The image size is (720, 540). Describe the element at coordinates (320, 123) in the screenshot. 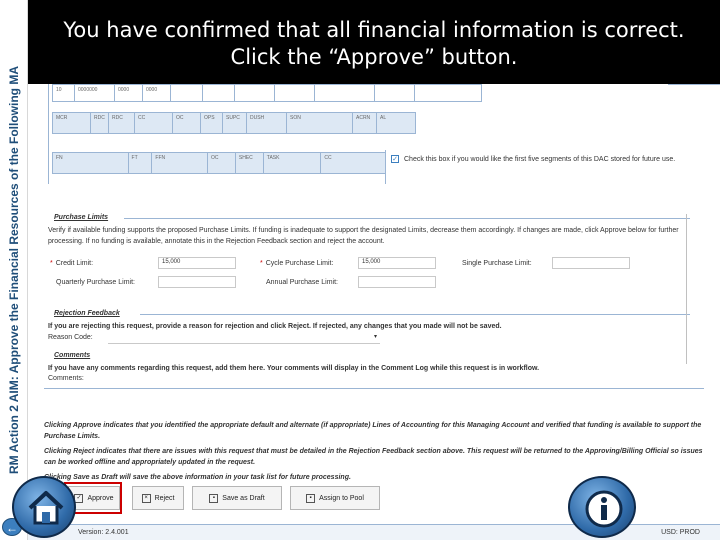

I see `grid-header: SON` at that location.